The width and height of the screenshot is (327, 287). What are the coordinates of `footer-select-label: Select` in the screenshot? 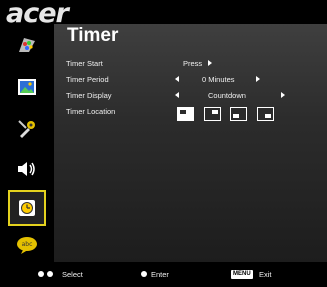 It's located at (72, 274).